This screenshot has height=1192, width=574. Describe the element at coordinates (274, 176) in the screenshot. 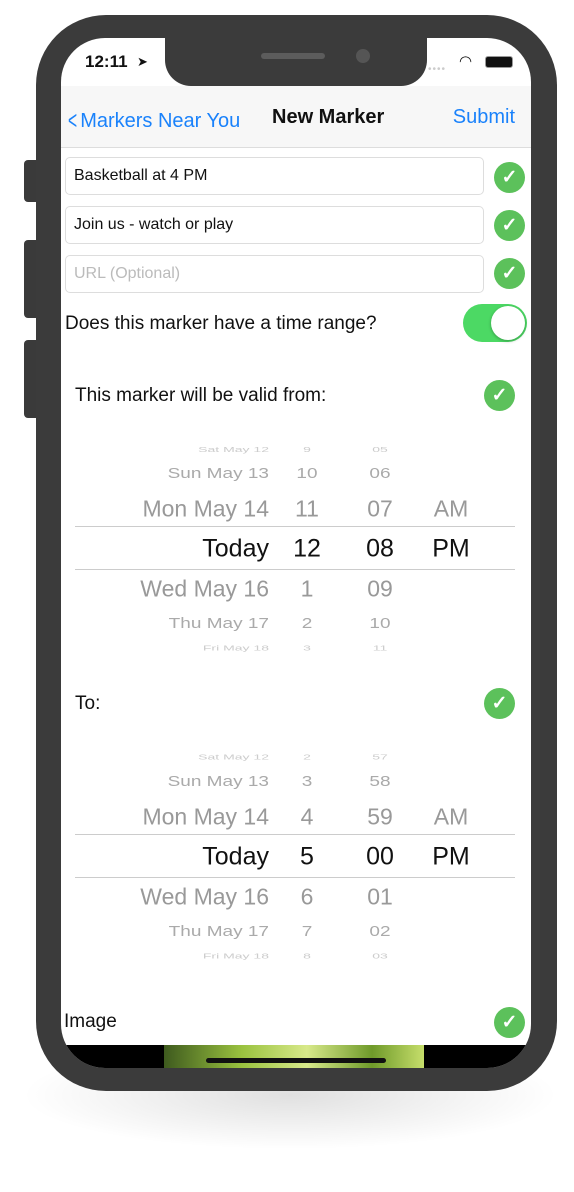

I see `title-input: Basketball at 4 PM` at that location.